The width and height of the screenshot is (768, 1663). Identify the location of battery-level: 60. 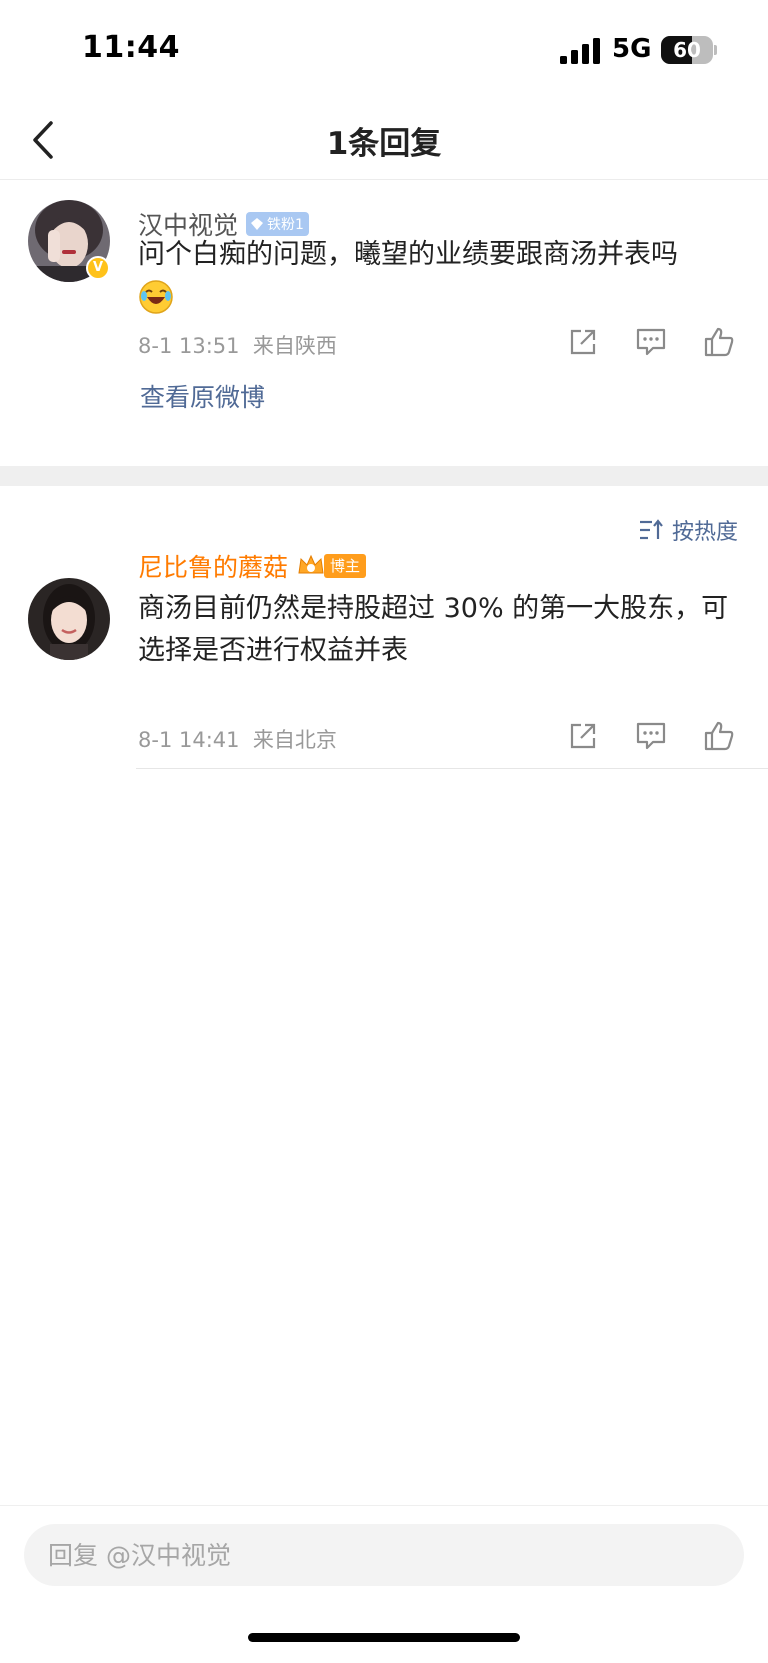
(687, 50).